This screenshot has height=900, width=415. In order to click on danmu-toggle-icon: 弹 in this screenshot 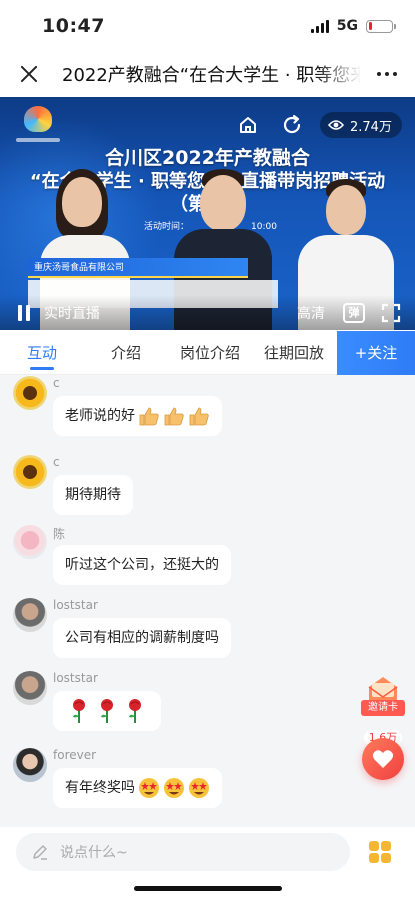, I will do `click(354, 312)`.